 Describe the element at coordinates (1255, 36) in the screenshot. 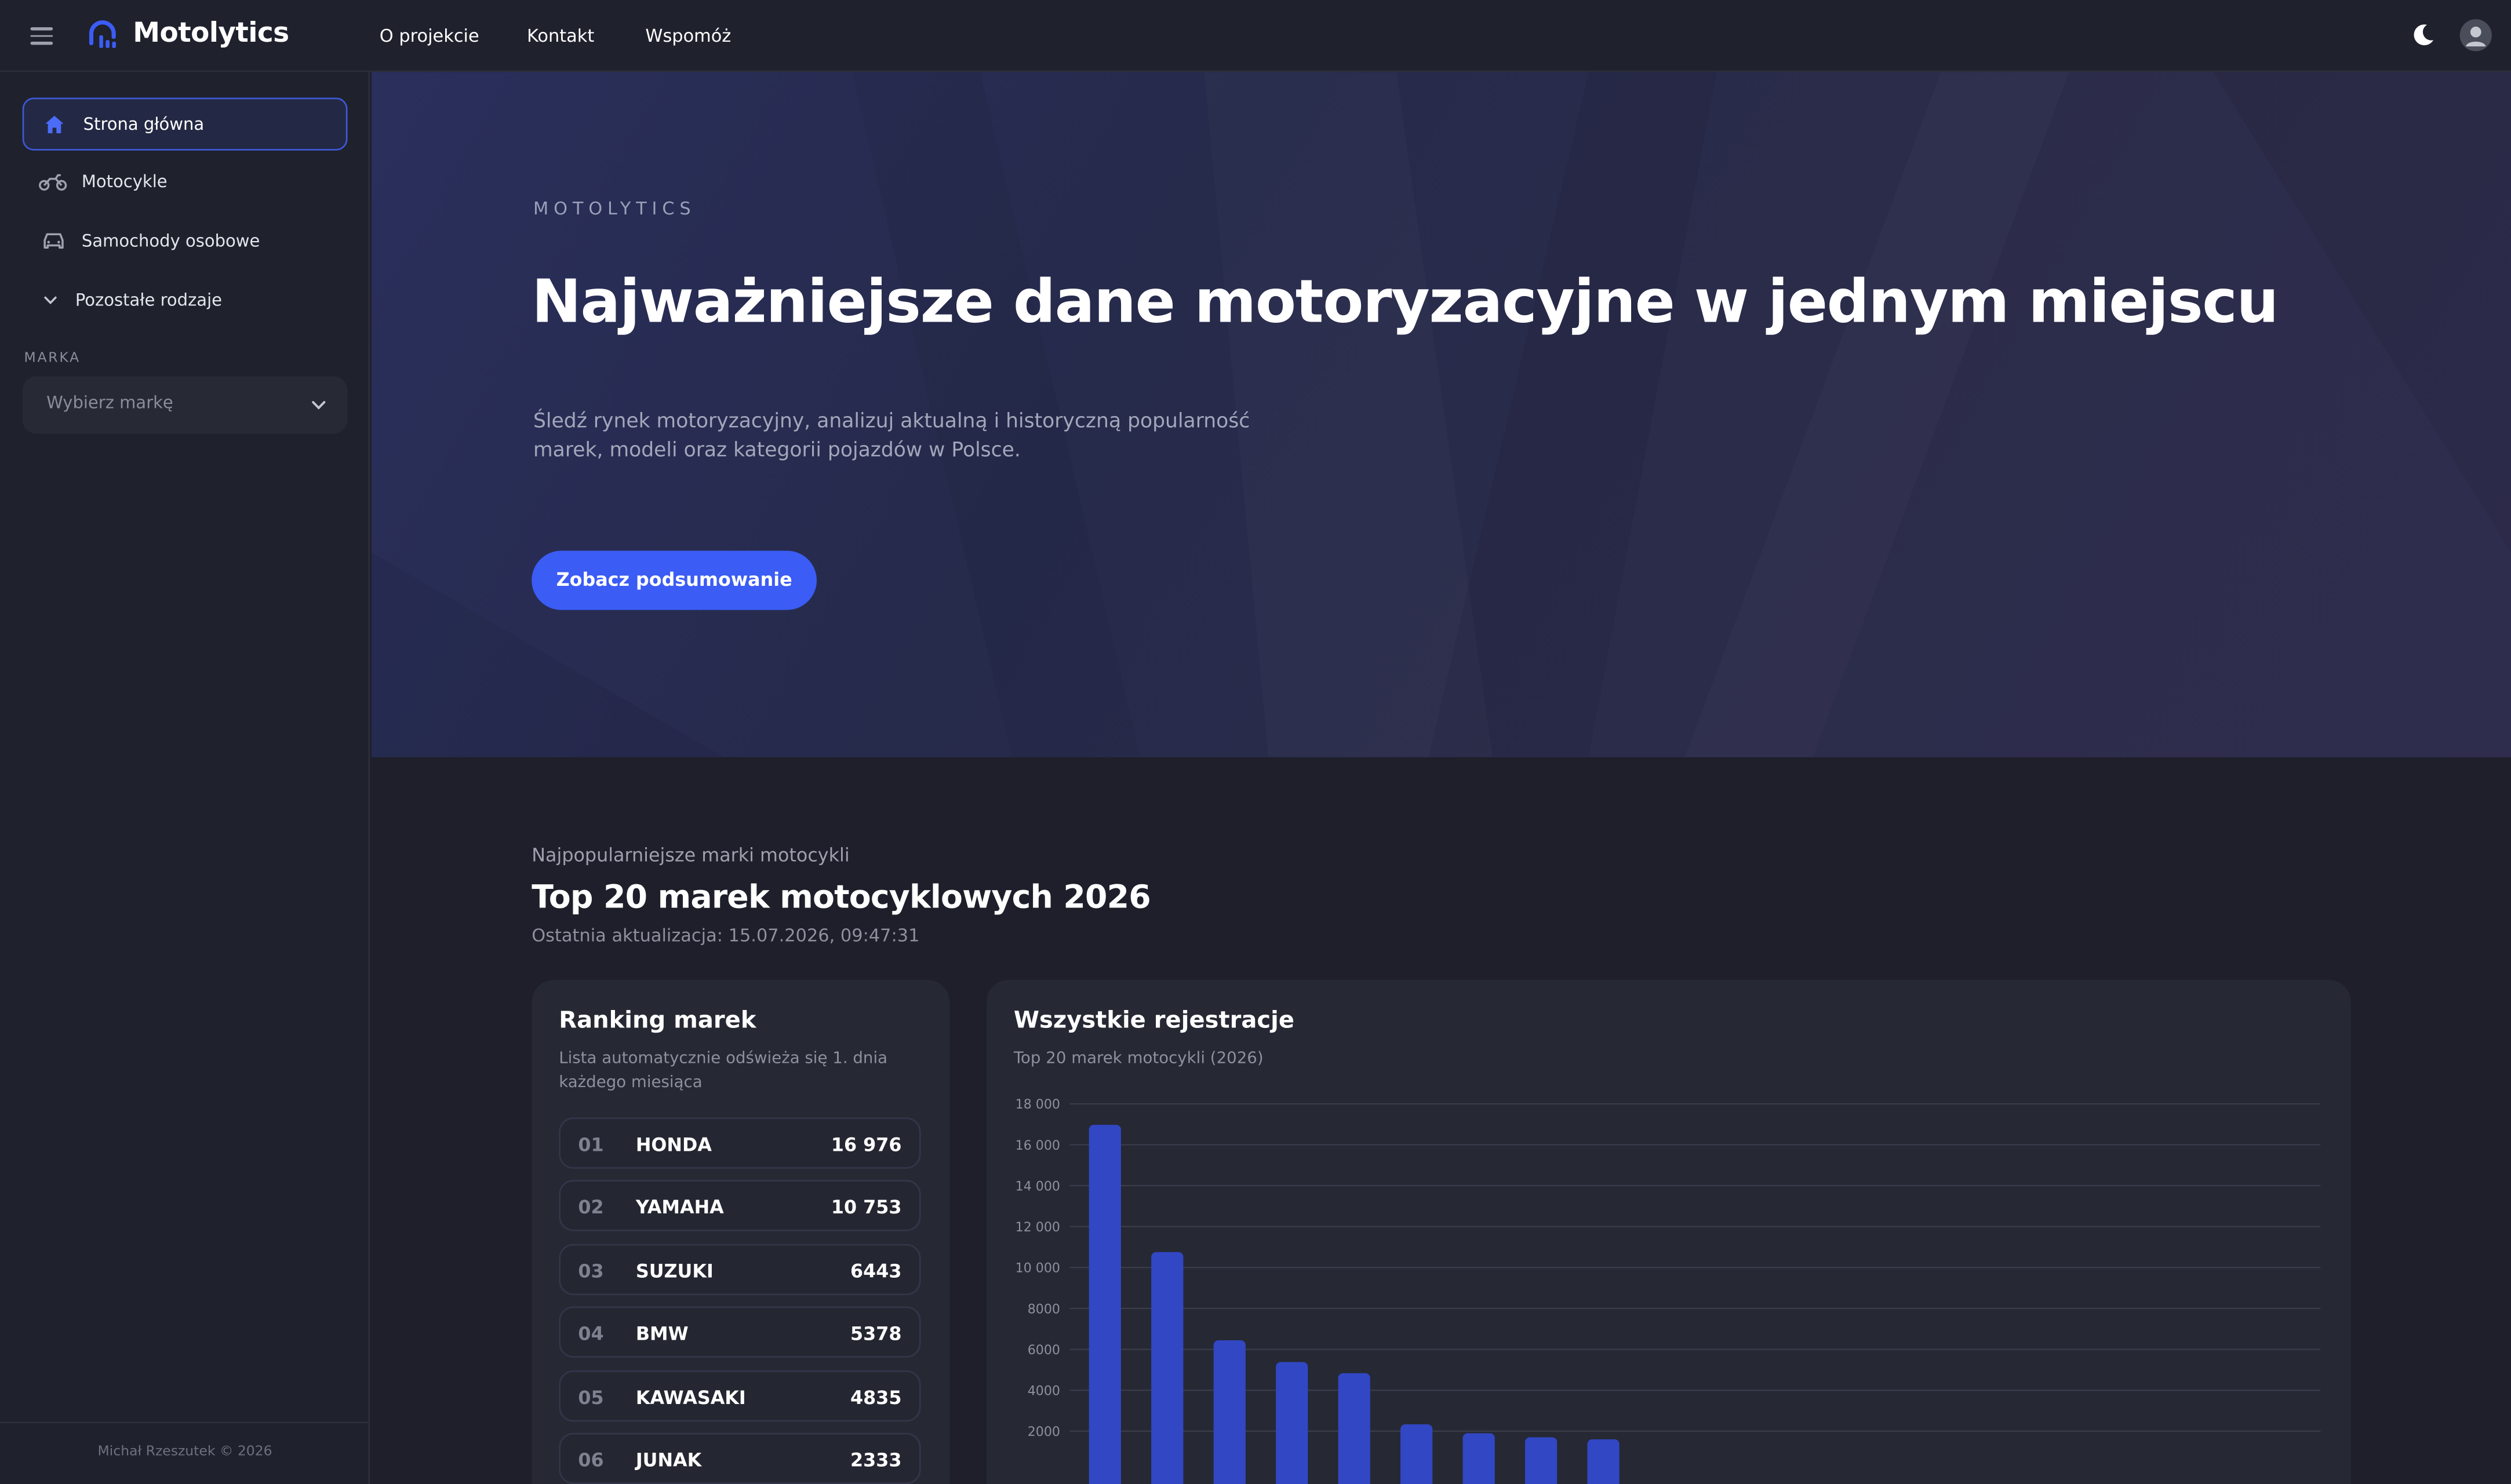

I see `top-bar: Motolytics O projekcie Kontakt Wspomóż` at that location.